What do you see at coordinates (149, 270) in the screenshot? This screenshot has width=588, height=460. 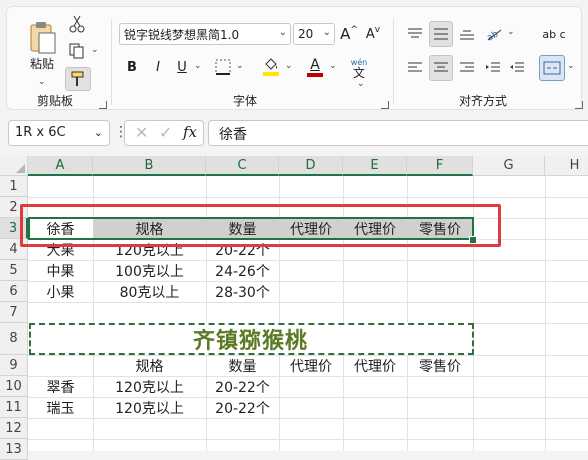 I see `cell-b5: 100克以上` at bounding box center [149, 270].